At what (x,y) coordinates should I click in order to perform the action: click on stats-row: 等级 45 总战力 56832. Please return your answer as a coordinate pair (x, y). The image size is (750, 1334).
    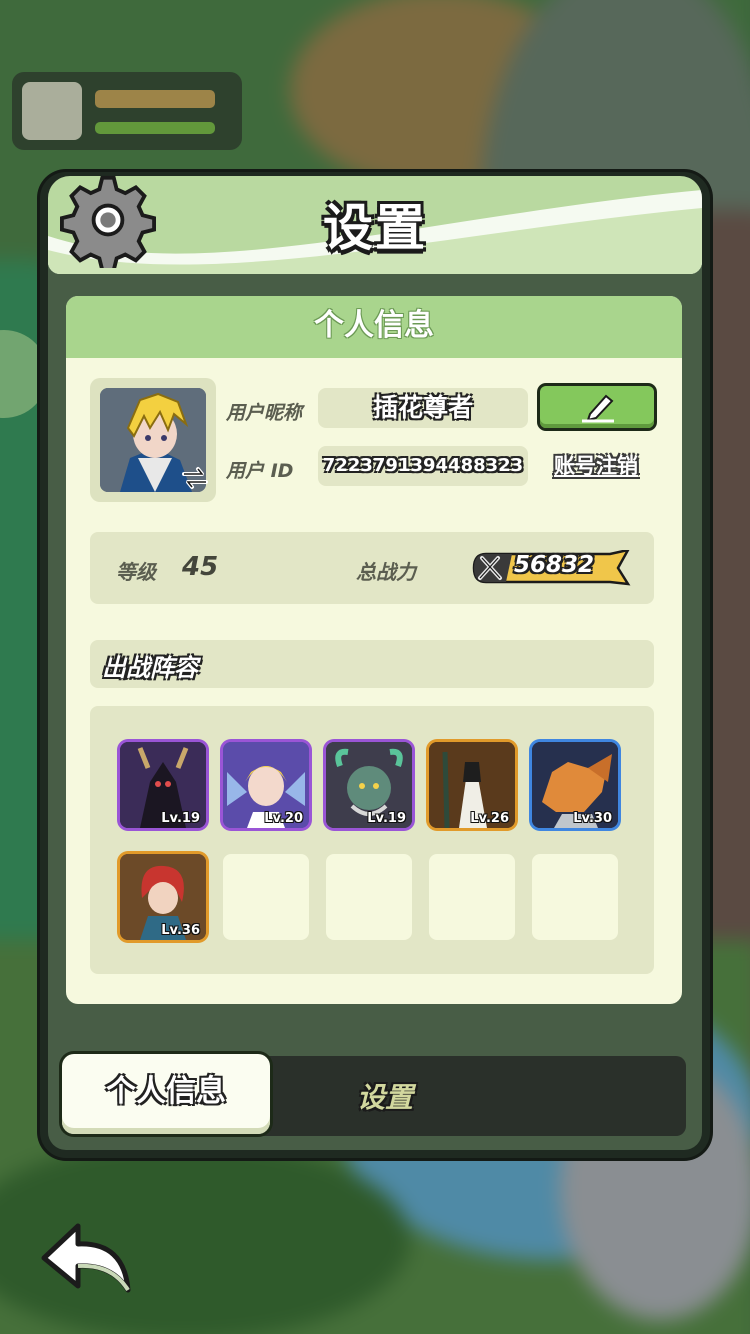
    Looking at the image, I should click on (372, 568).